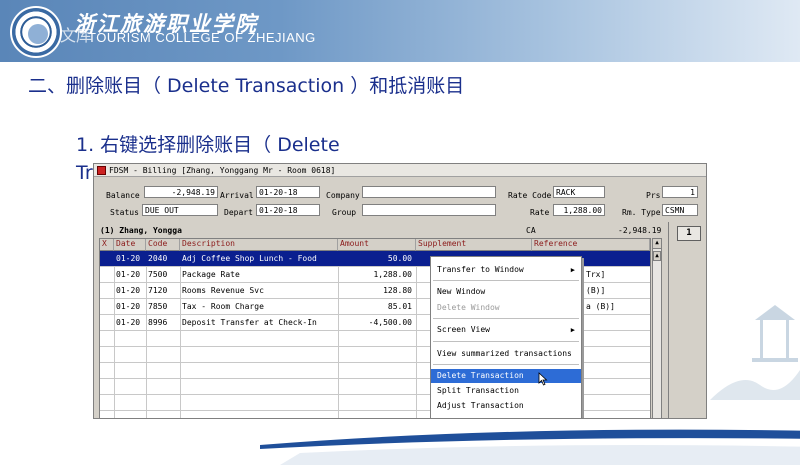 This screenshot has width=800, height=465. I want to click on menu-item-label: Screen View, so click(463, 329).